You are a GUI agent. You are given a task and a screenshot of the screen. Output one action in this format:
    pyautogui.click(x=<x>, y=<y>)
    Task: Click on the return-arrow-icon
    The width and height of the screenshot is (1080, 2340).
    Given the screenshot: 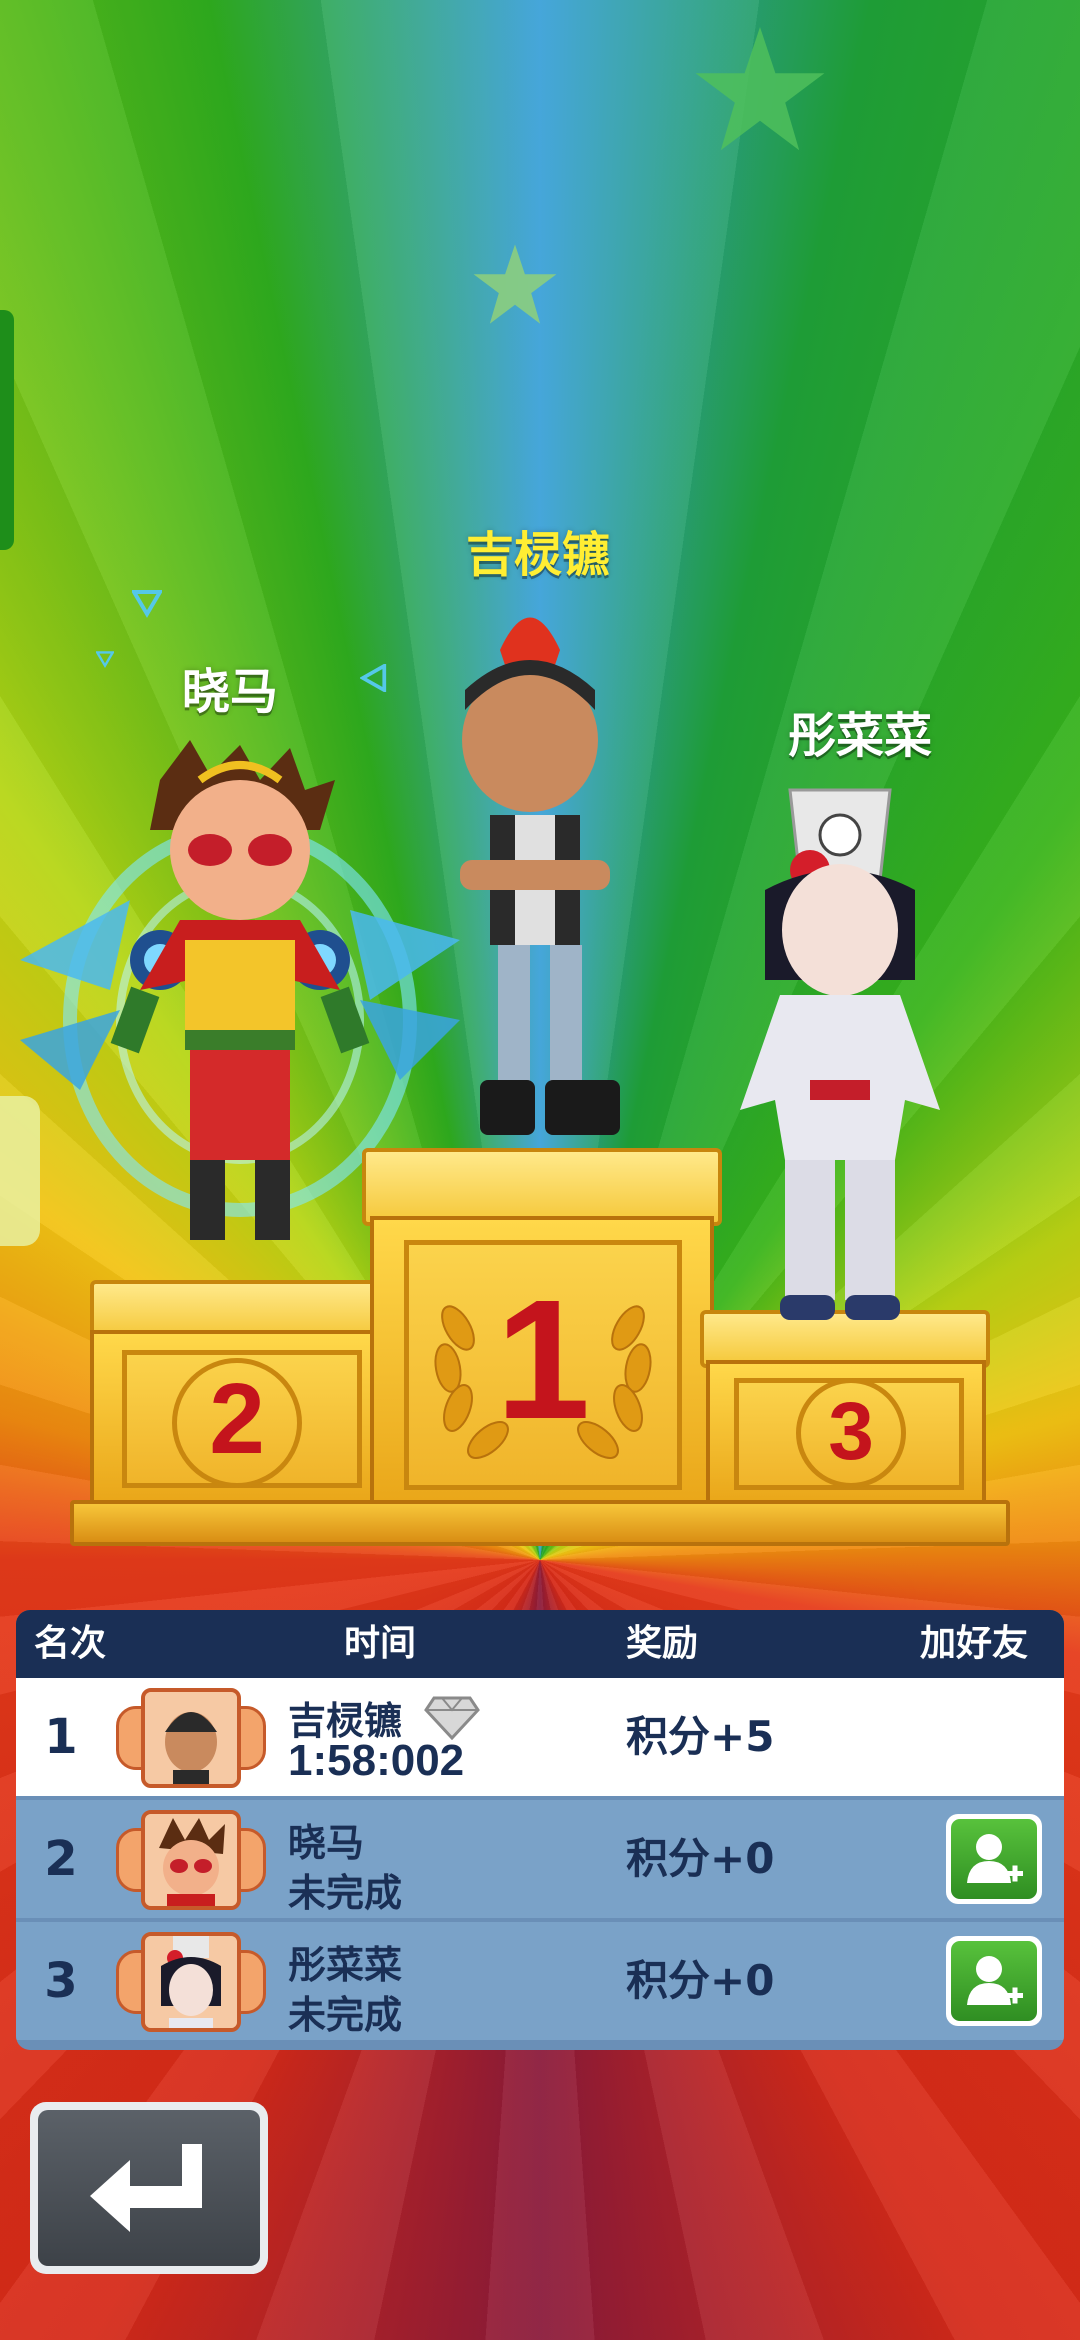 What is the action you would take?
    pyautogui.click(x=146, y=2188)
    